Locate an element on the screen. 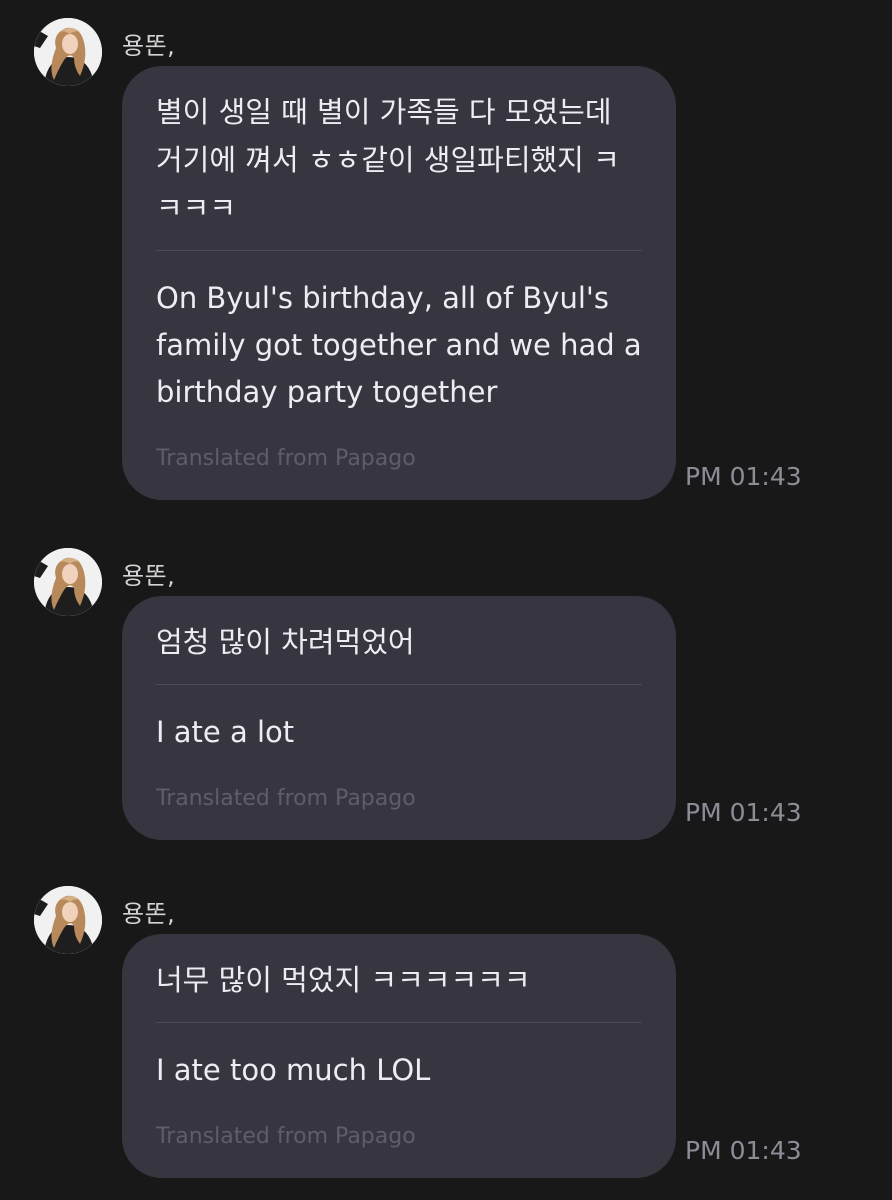 The image size is (892, 1200). original-text: 너무 많이 먹었지 ㅋㅋㅋㅋㅋㅋ is located at coordinates (399, 989).